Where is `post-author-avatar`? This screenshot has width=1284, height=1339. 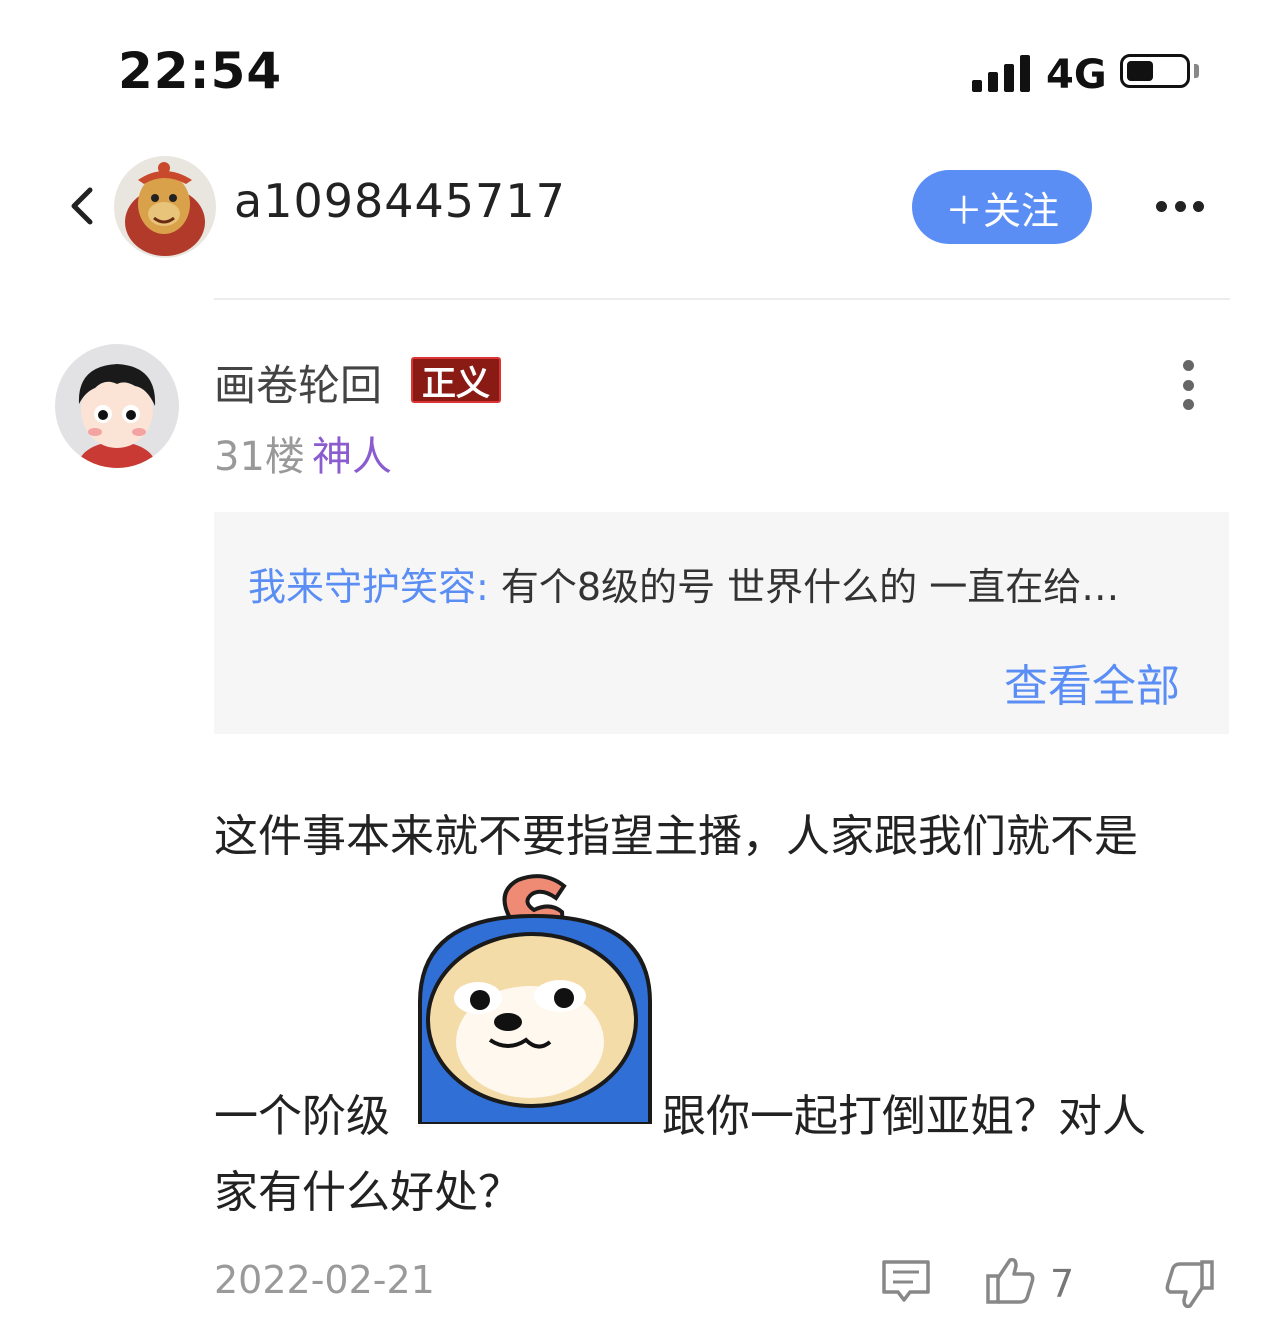 post-author-avatar is located at coordinates (117, 406).